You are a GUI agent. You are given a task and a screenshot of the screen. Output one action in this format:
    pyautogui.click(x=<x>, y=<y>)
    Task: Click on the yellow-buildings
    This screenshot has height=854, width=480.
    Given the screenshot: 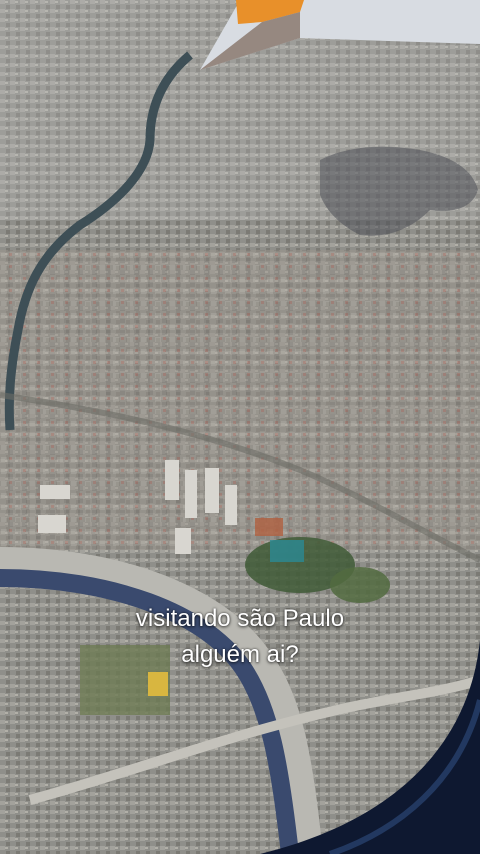 What is the action you would take?
    pyautogui.click(x=158, y=684)
    